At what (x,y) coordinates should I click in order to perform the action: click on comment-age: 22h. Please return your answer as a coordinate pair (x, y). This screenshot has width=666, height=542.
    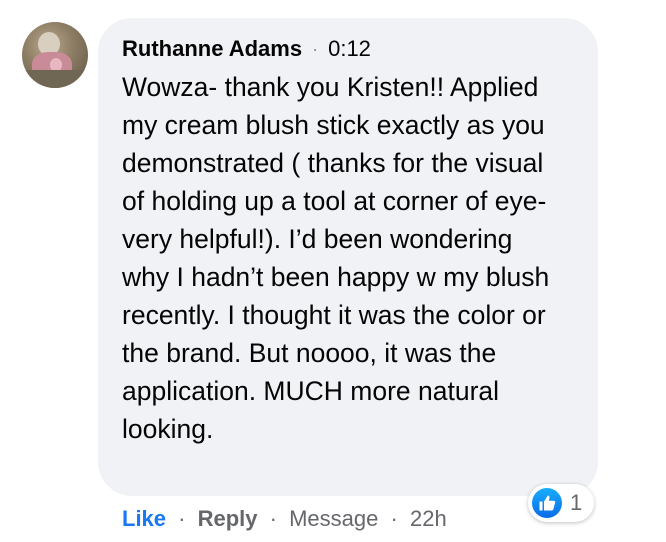
    Looking at the image, I should click on (428, 518).